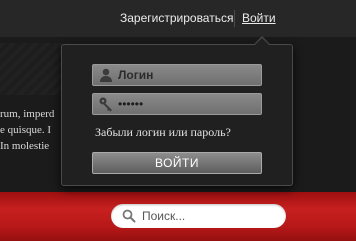 This screenshot has width=356, height=241. I want to click on top-nav: Зарегистрироваться Войти, so click(178, 19).